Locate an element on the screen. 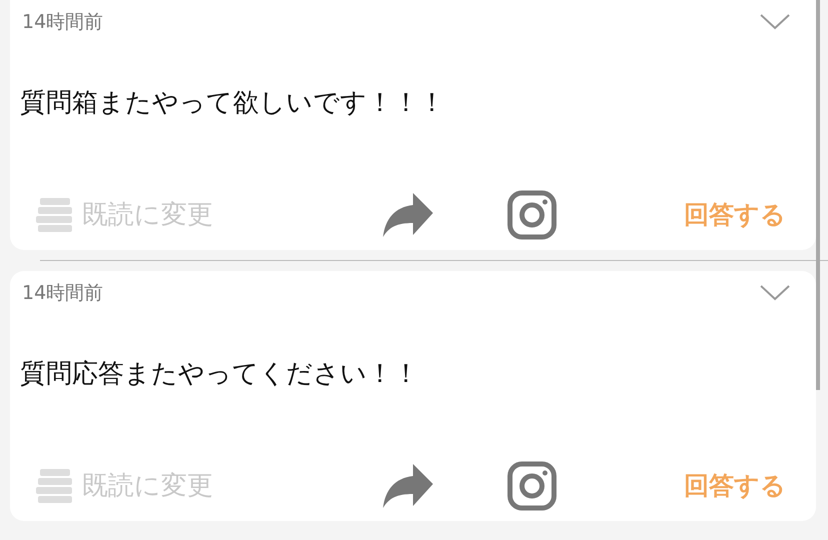 The height and width of the screenshot is (540, 828). scrollbar is located at coordinates (818, 195).